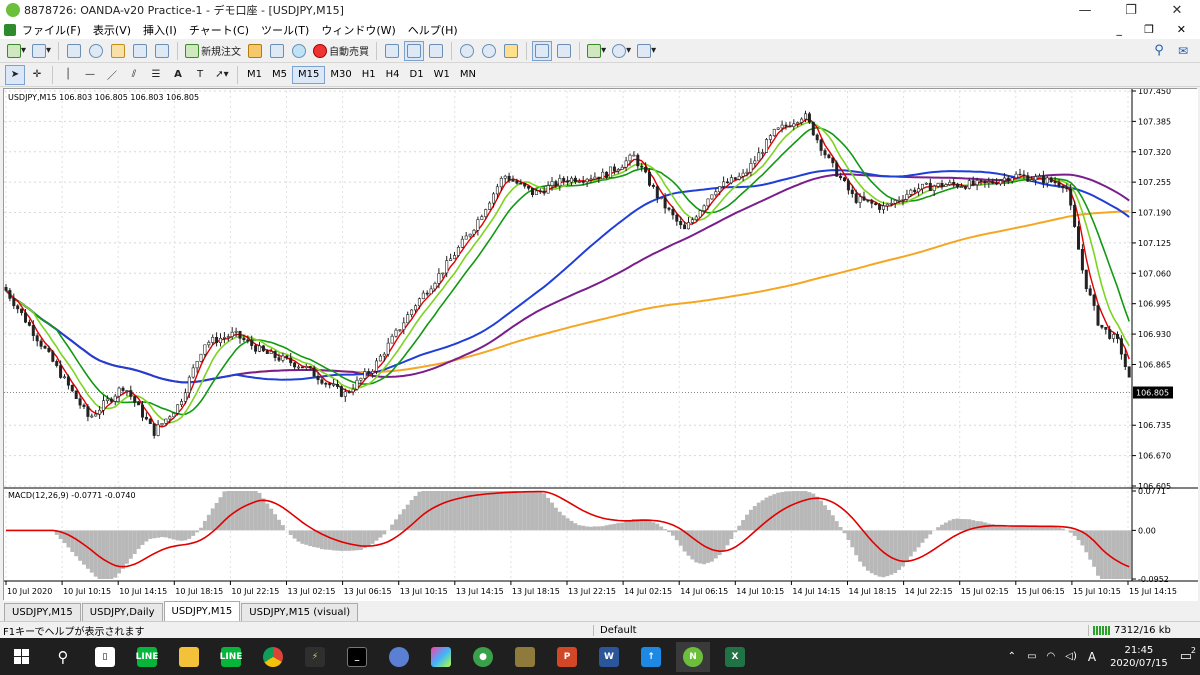 The width and height of the screenshot is (1200, 675). I want to click on taskbar-powerpoint: P, so click(567, 657).